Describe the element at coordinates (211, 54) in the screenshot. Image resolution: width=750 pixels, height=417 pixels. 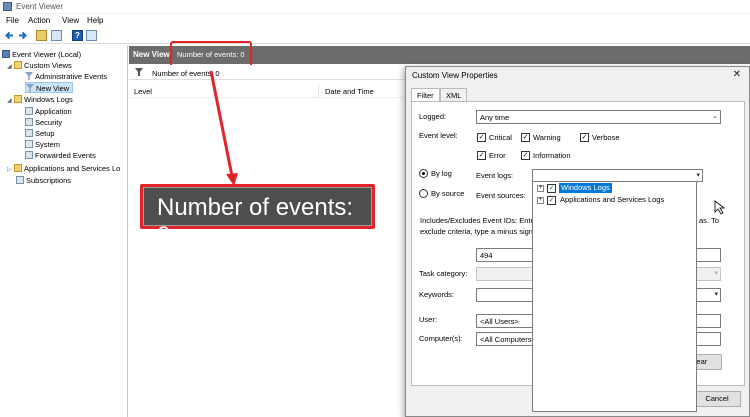
I see `highlight-box` at that location.